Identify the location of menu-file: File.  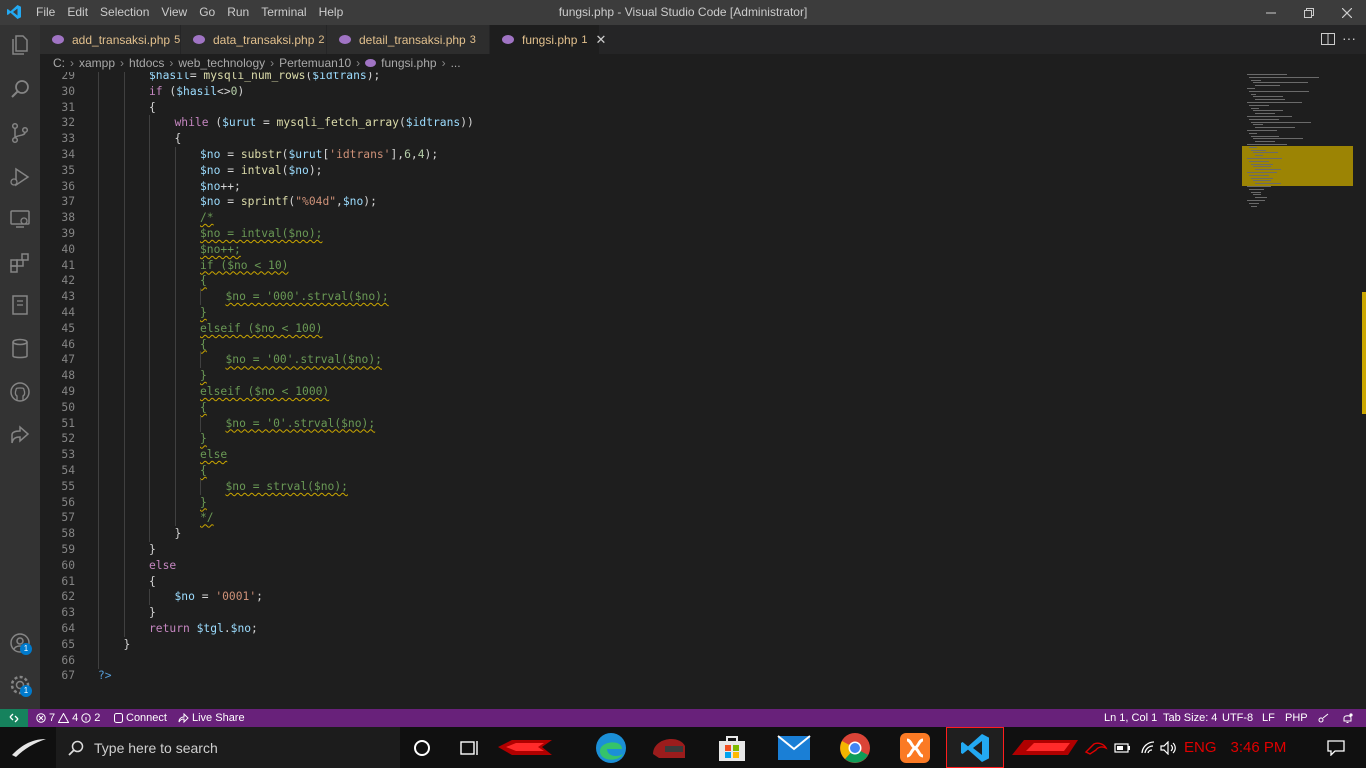
(45, 12).